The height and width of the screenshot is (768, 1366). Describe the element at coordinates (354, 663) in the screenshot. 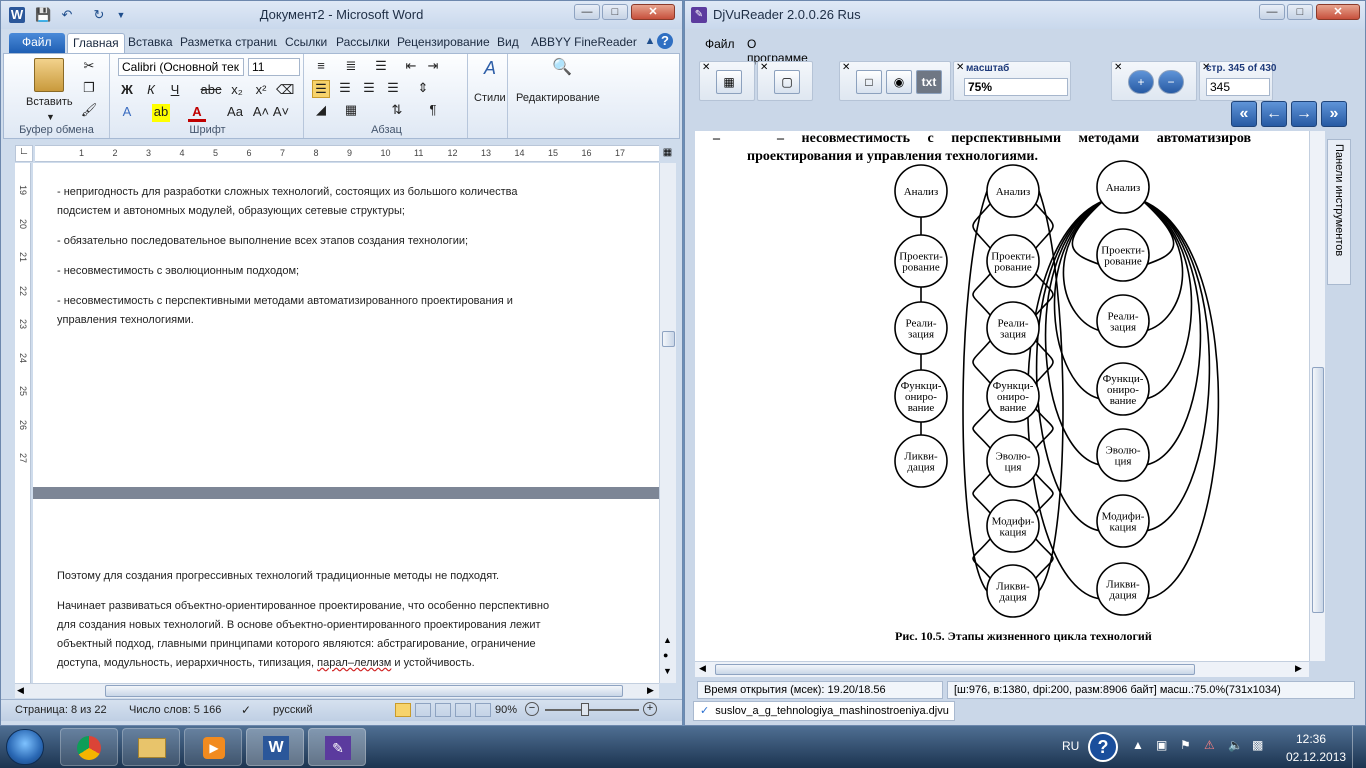

I see `misspelled-word: парал–лелизм` at that location.